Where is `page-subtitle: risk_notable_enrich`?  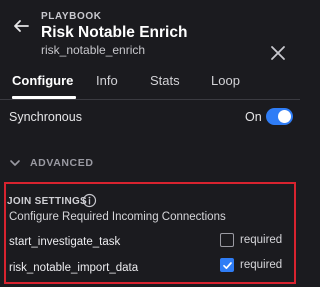
page-subtitle: risk_notable_enrich is located at coordinates (93, 50).